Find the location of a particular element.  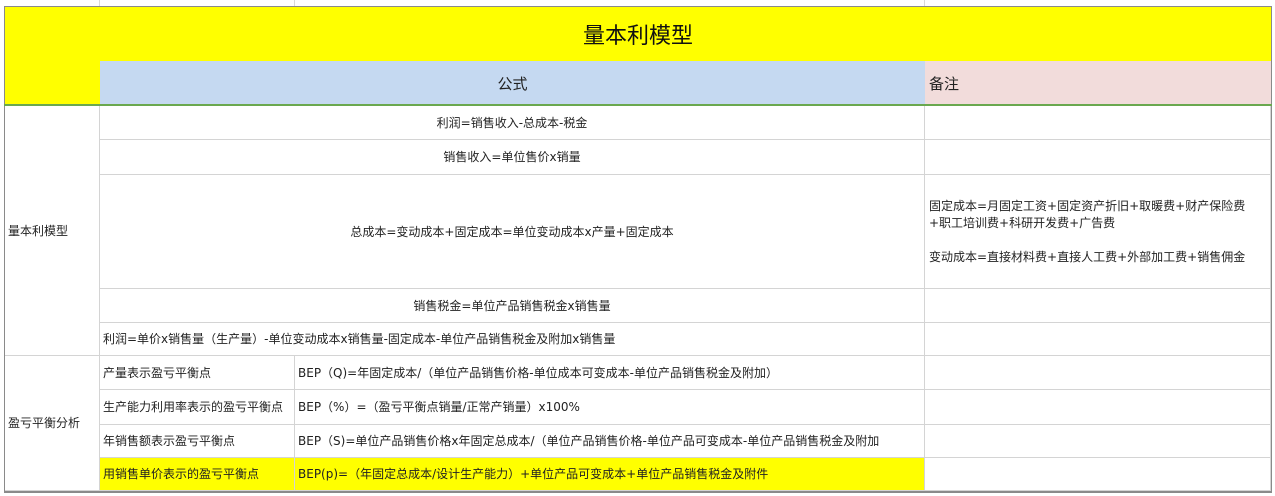

table-border-right is located at coordinates (1271, 299).